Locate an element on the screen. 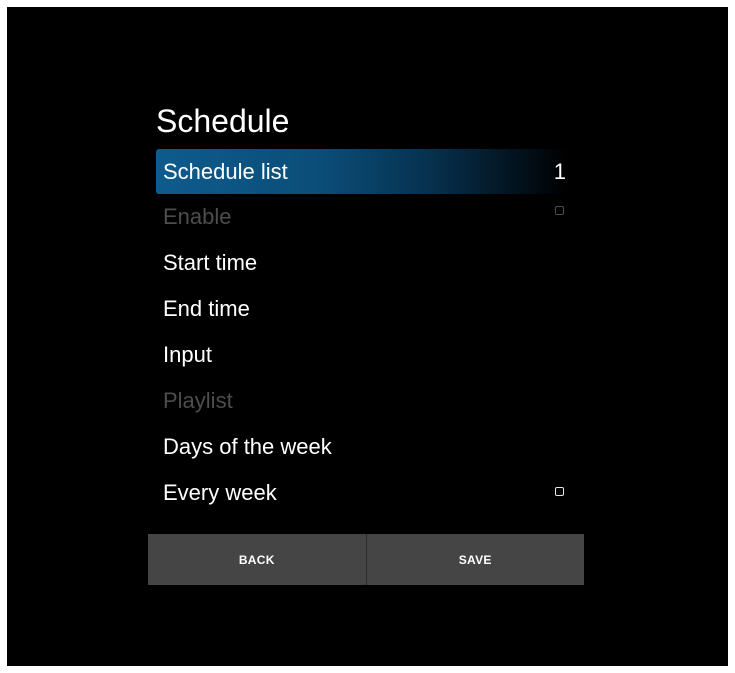 The width and height of the screenshot is (735, 673). menu-item-label: Input is located at coordinates (187, 354).